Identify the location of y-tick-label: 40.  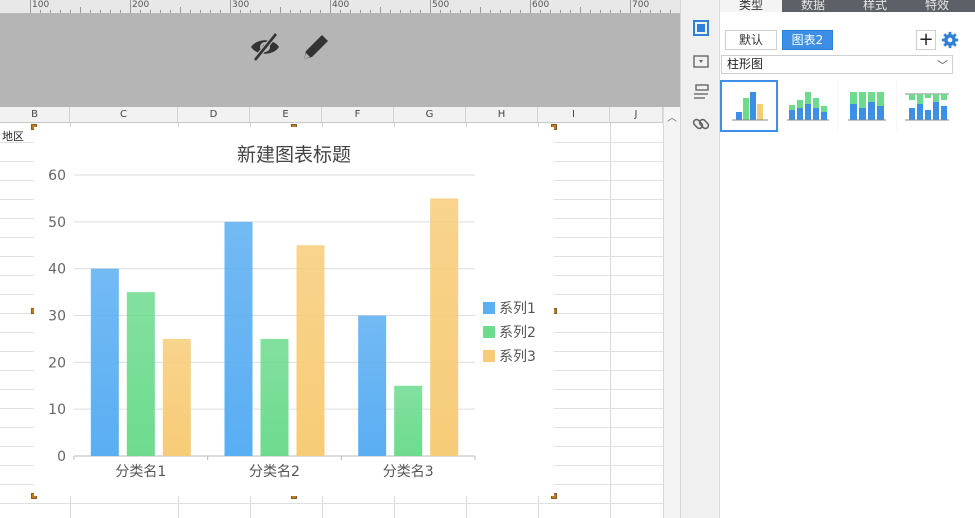
(57, 270).